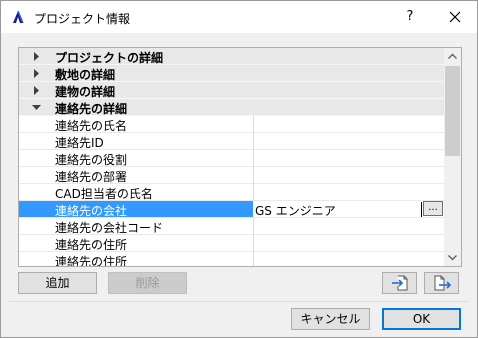  Describe the element at coordinates (295, 210) in the screenshot. I see `field-value-input: GS エンジニア` at that location.